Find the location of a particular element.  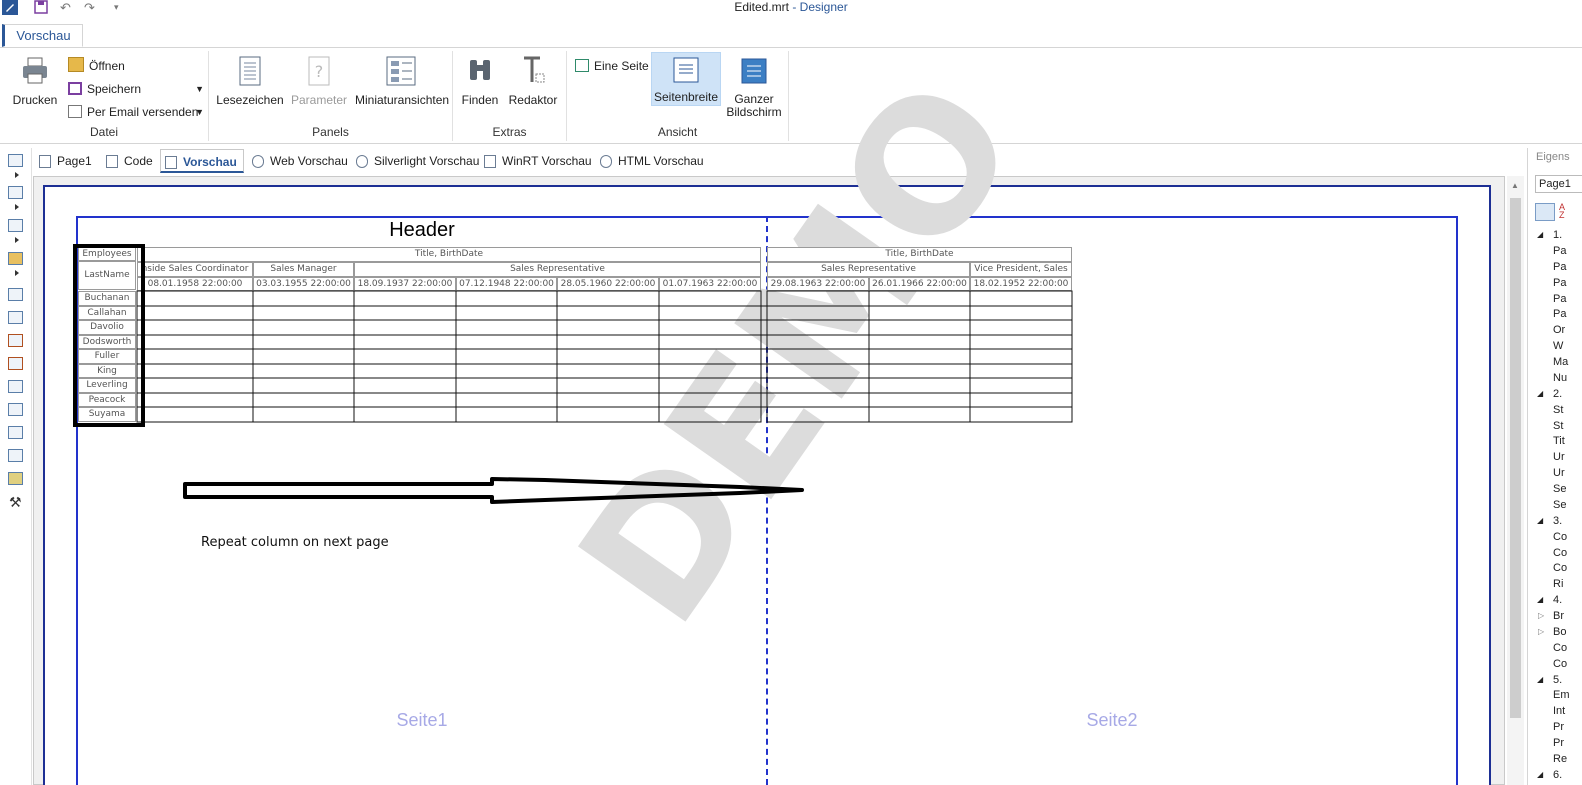

scroll-thumb is located at coordinates (1515, 458).